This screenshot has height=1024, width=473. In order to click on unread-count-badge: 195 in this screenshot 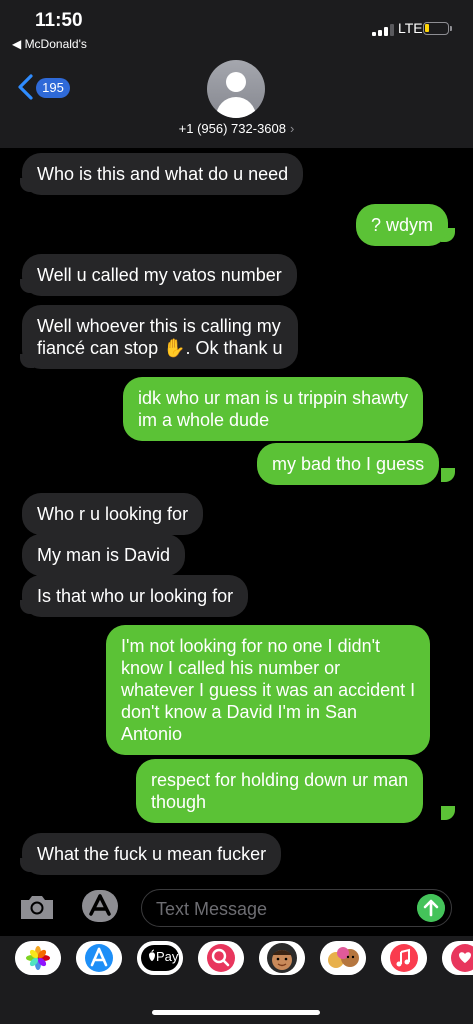, I will do `click(53, 88)`.